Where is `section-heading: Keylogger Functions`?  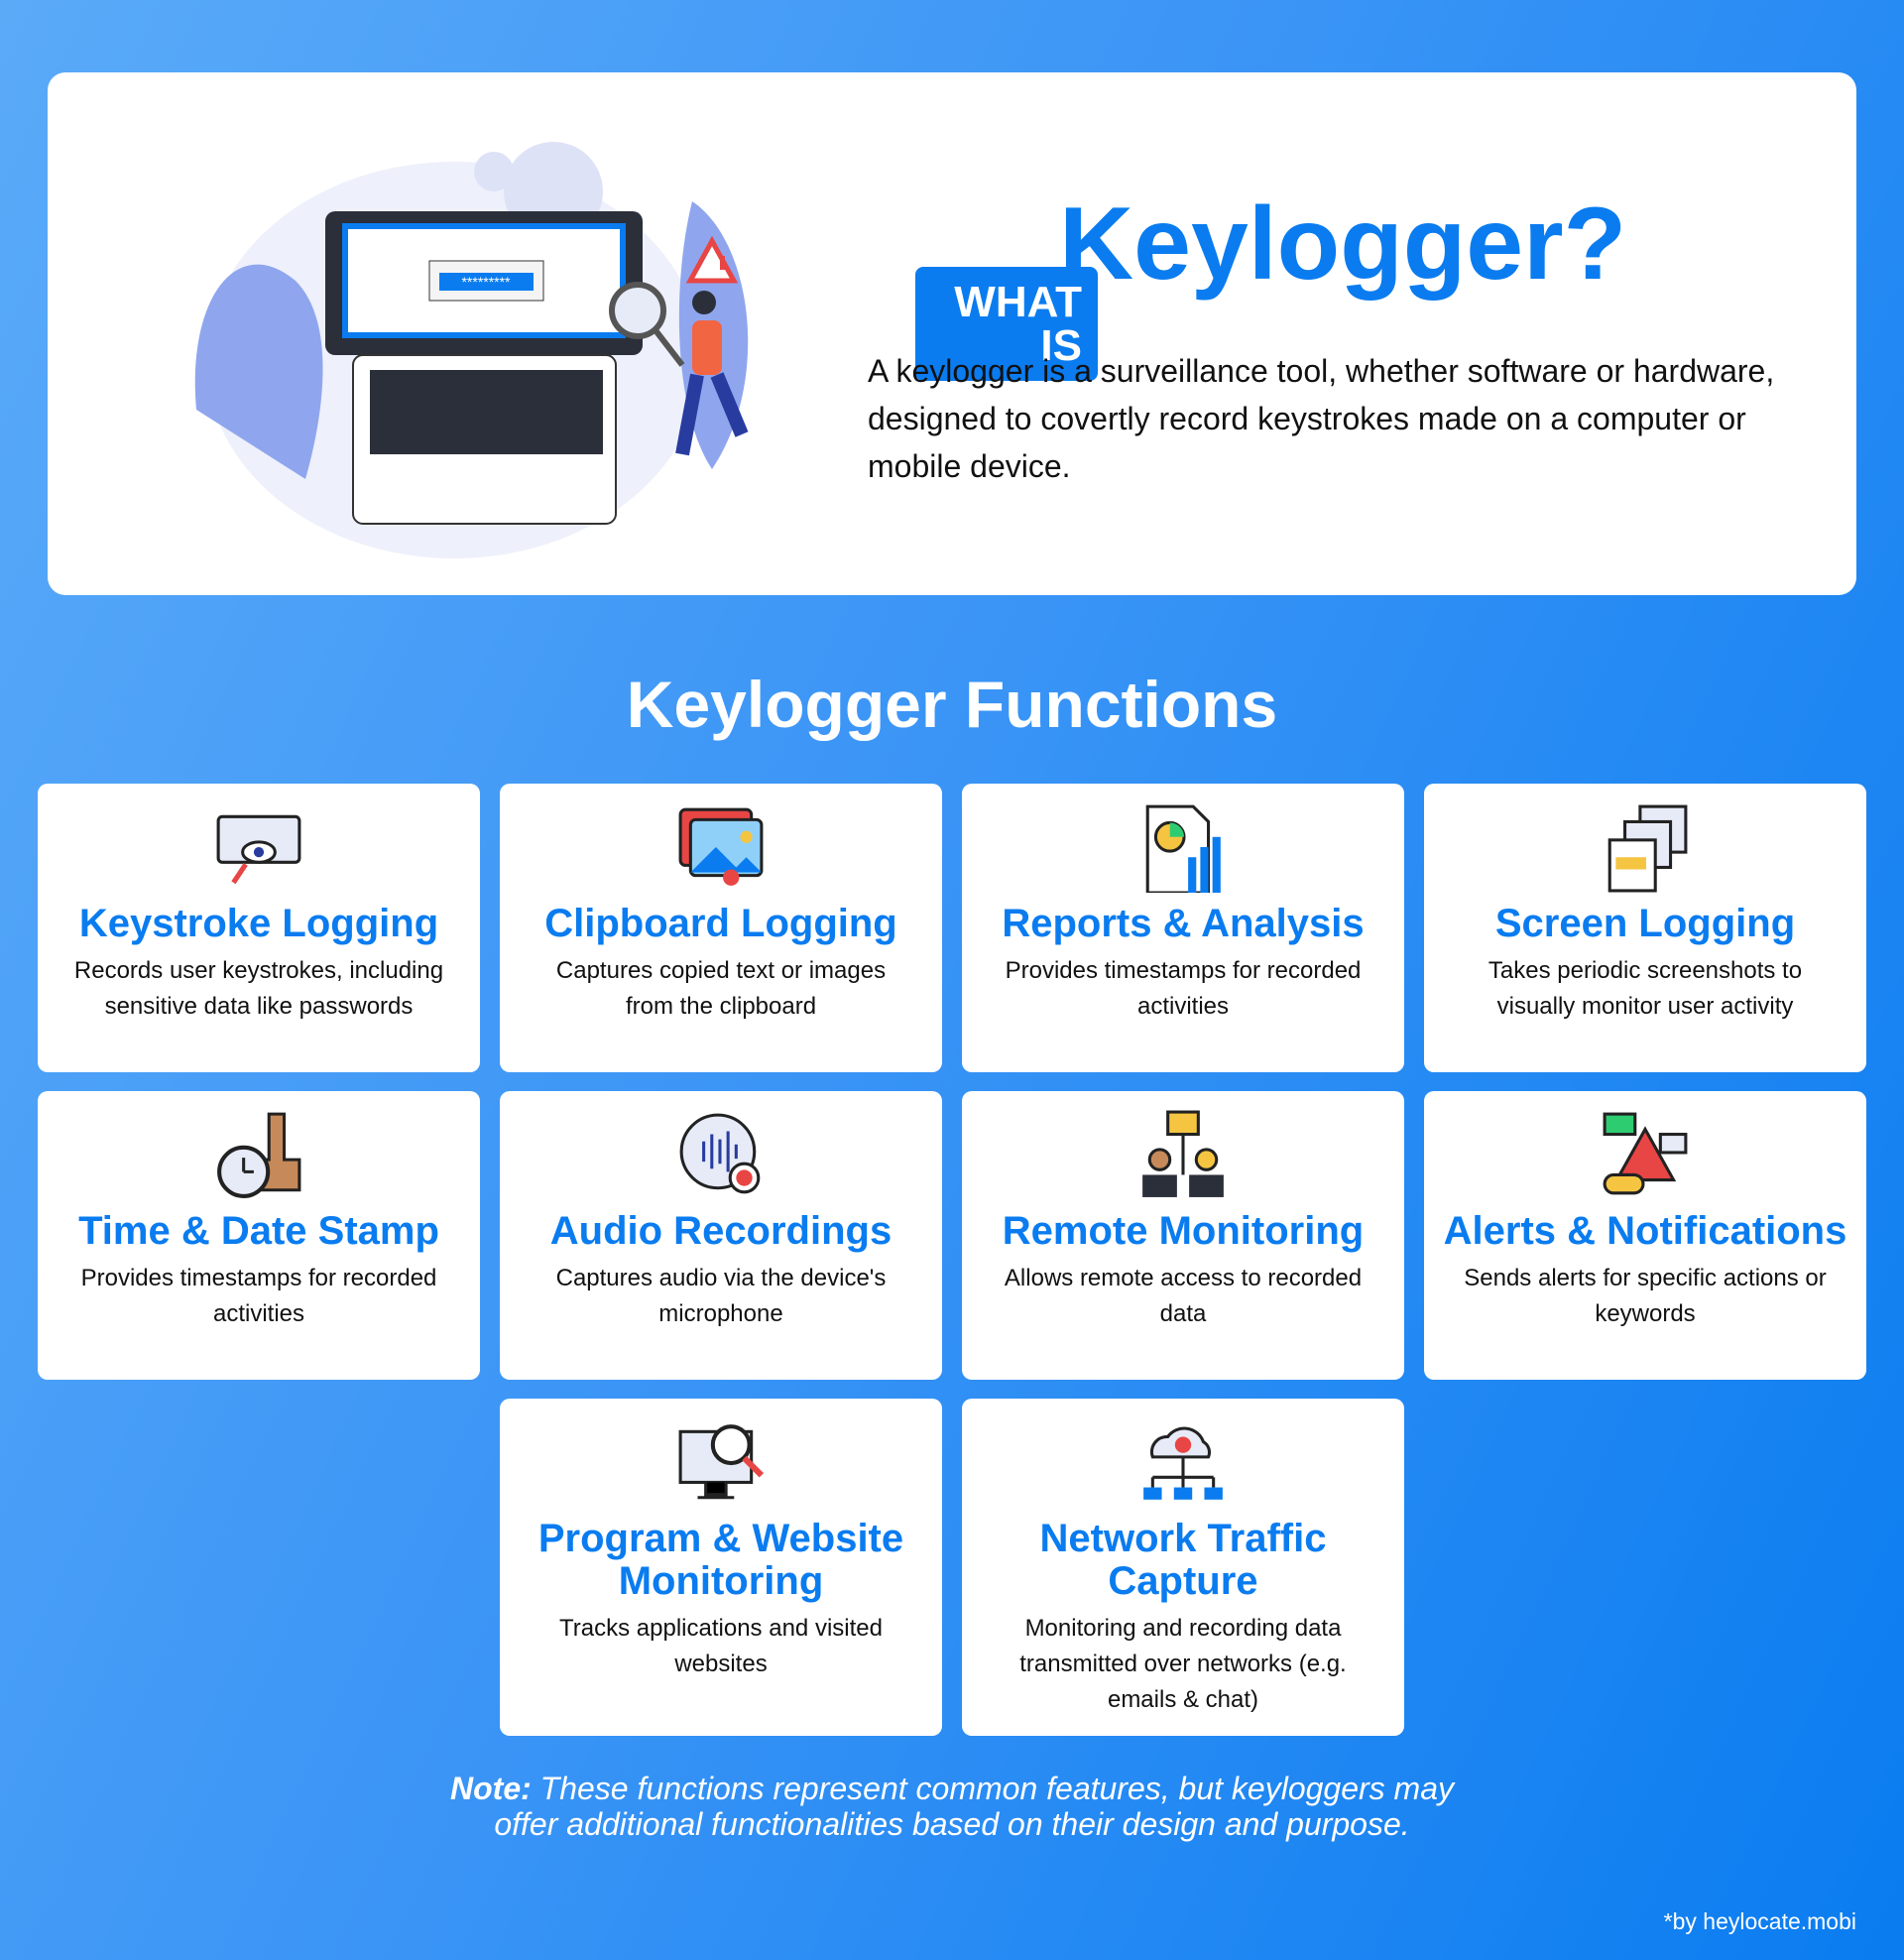
section-heading: Keylogger Functions is located at coordinates (952, 705).